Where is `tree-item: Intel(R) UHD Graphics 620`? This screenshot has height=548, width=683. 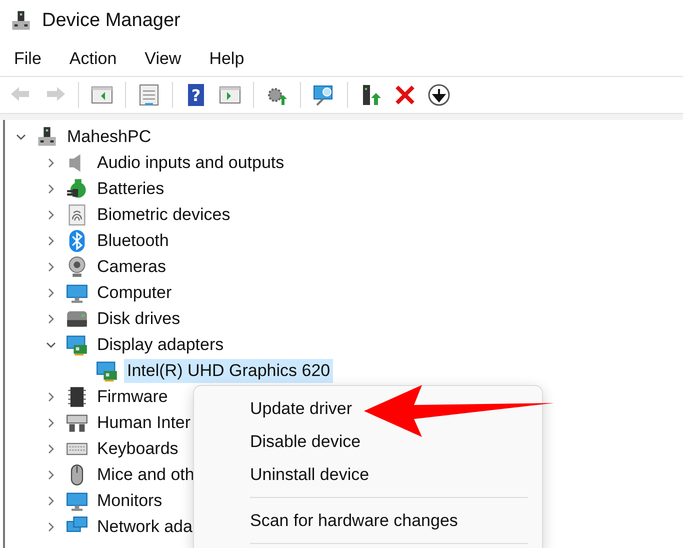
tree-item: Intel(R) UHD Graphics 620 is located at coordinates (229, 371).